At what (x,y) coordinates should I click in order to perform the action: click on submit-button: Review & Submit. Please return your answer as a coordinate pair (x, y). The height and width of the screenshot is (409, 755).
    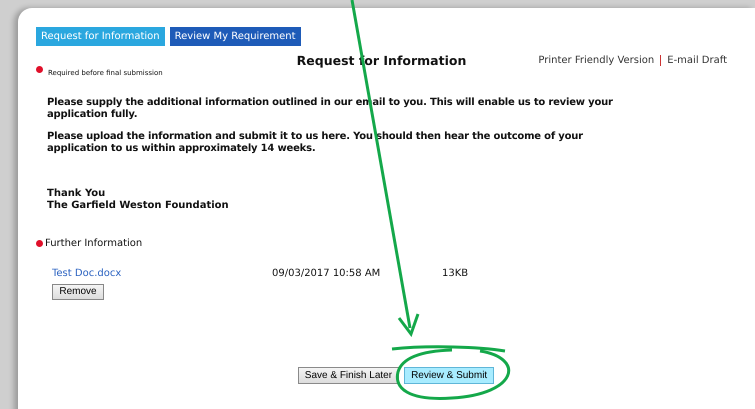
    Looking at the image, I should click on (449, 375).